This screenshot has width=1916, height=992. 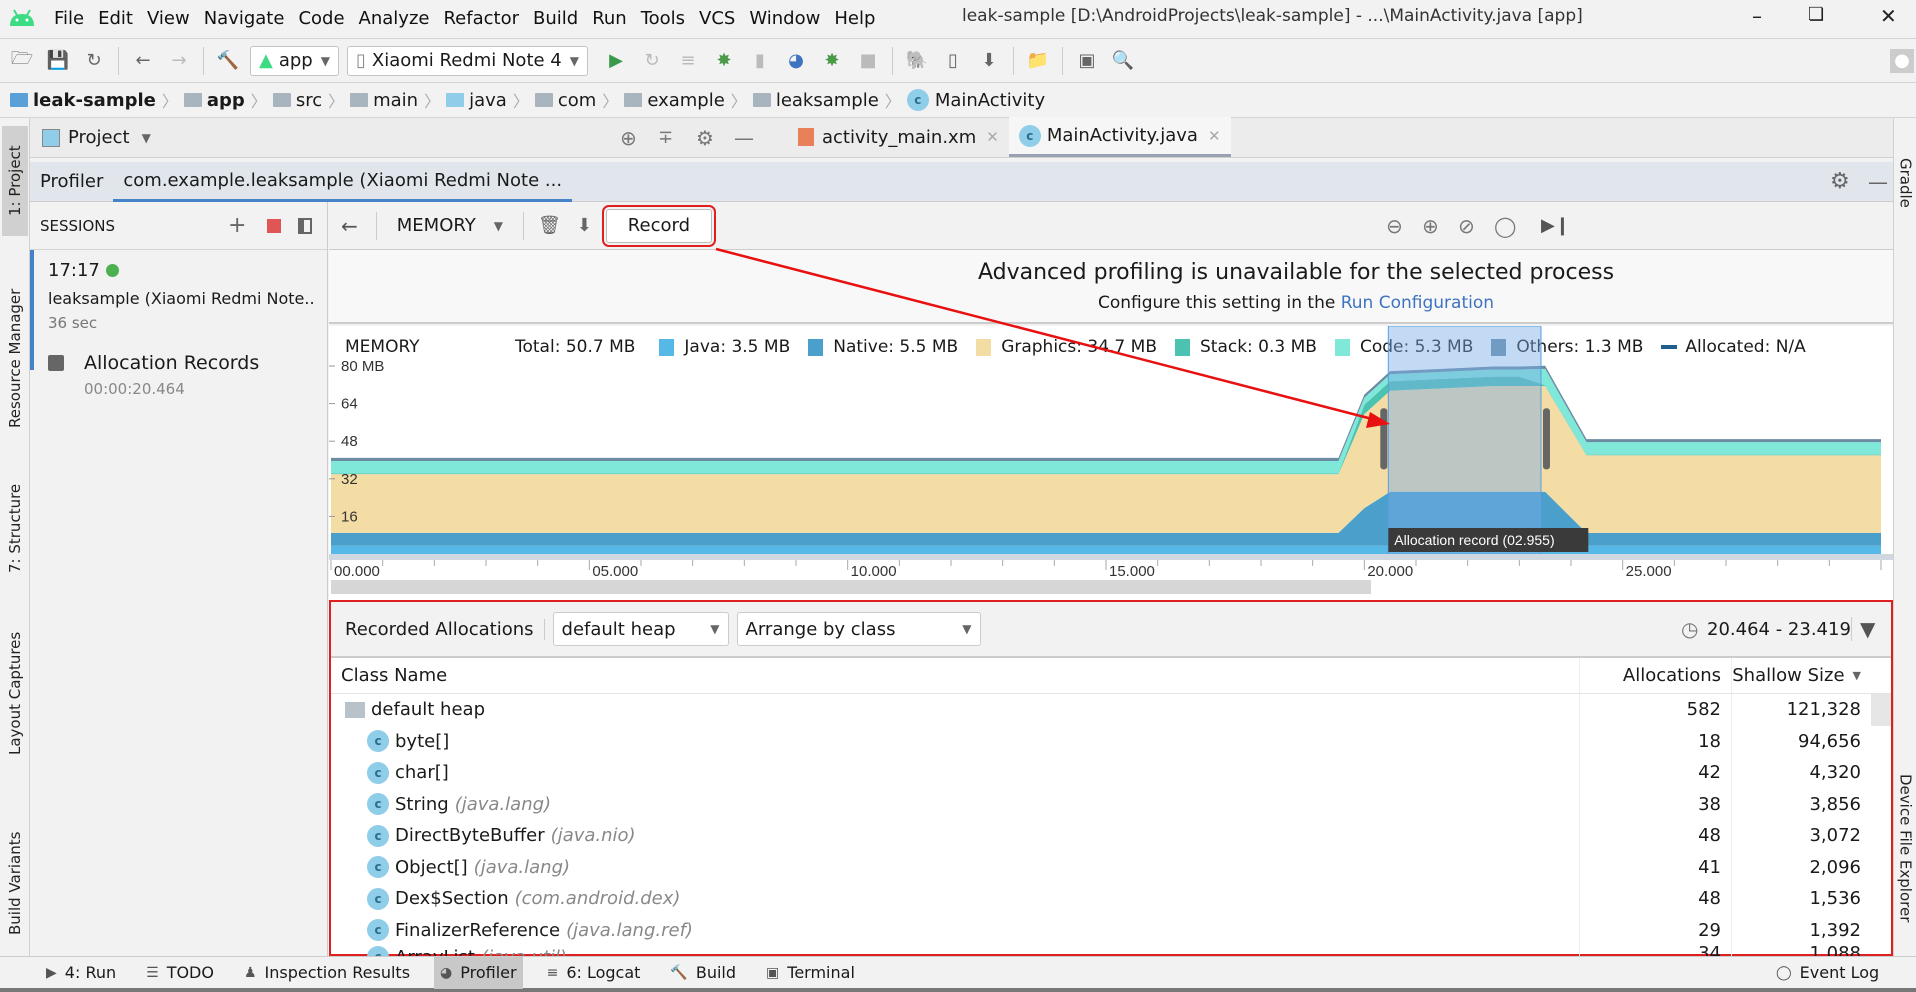 I want to click on run-configuration-link: Run Configuration, so click(x=1417, y=303).